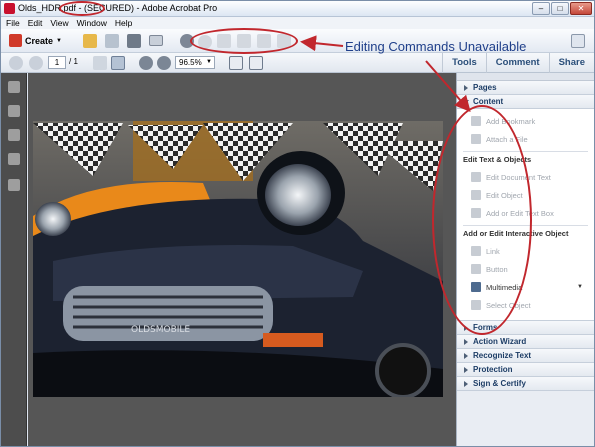 The width and height of the screenshot is (595, 447). Describe the element at coordinates (464, 63) in the screenshot. I see `tab-tools: Tools` at that location.